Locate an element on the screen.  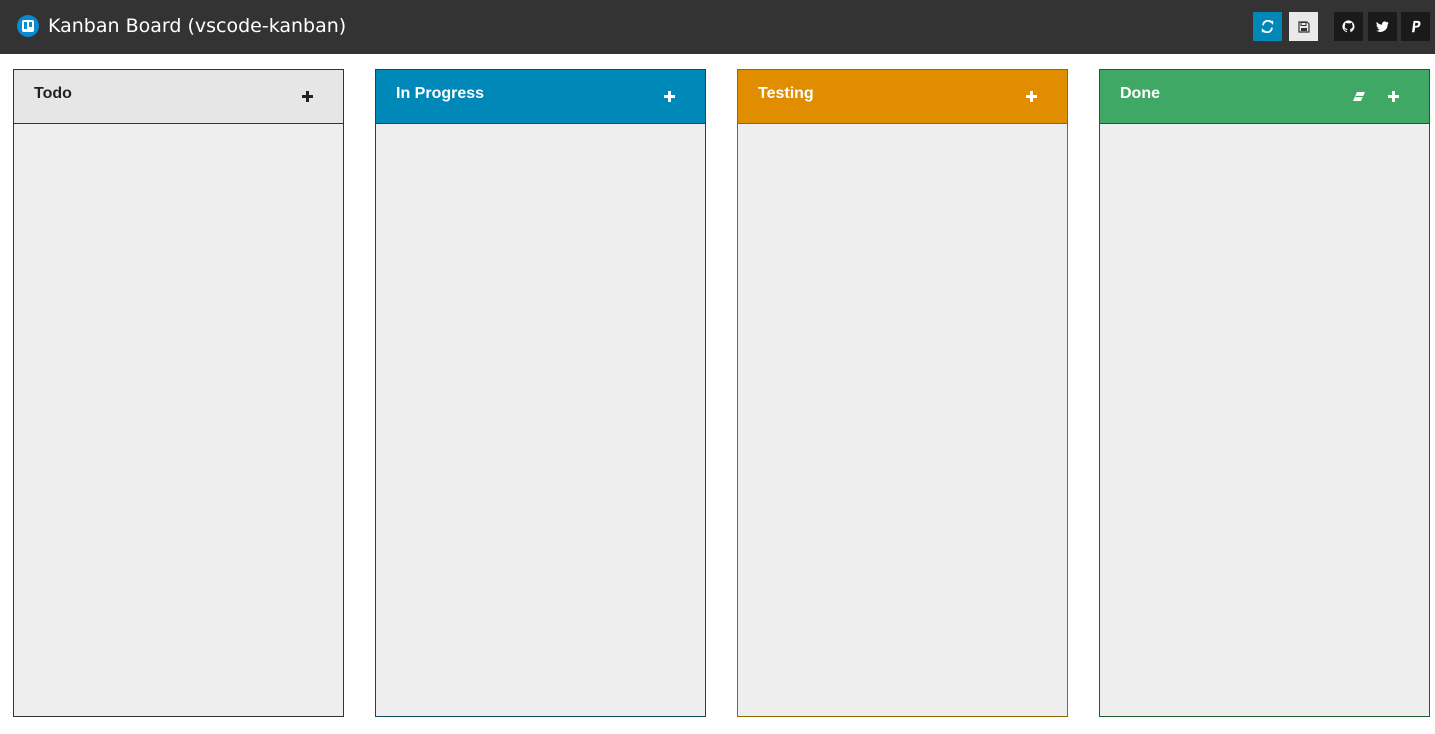
refresh-icon is located at coordinates (1267, 26).